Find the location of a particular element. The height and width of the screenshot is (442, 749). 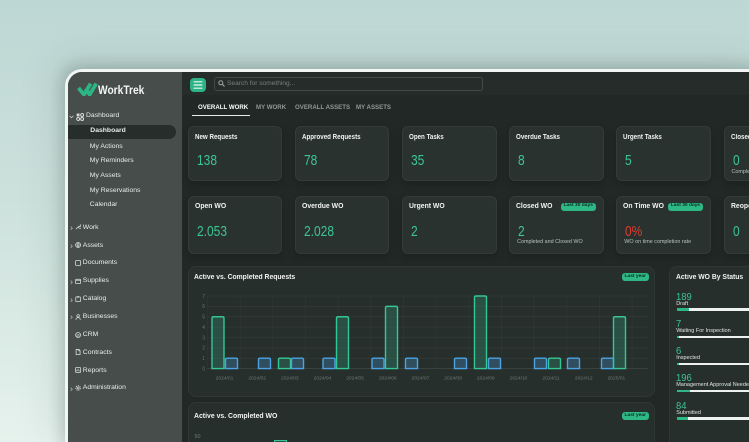

svg-text: 4 is located at coordinates (203, 328).